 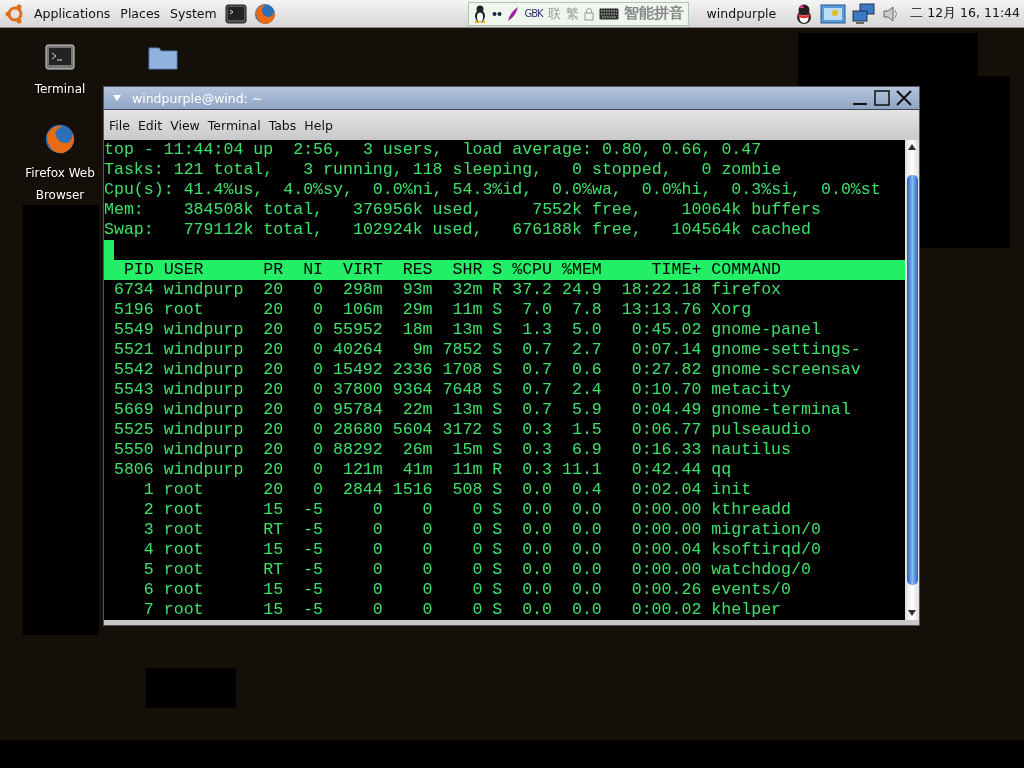 I want to click on maximize-icon, so click(x=882, y=98).